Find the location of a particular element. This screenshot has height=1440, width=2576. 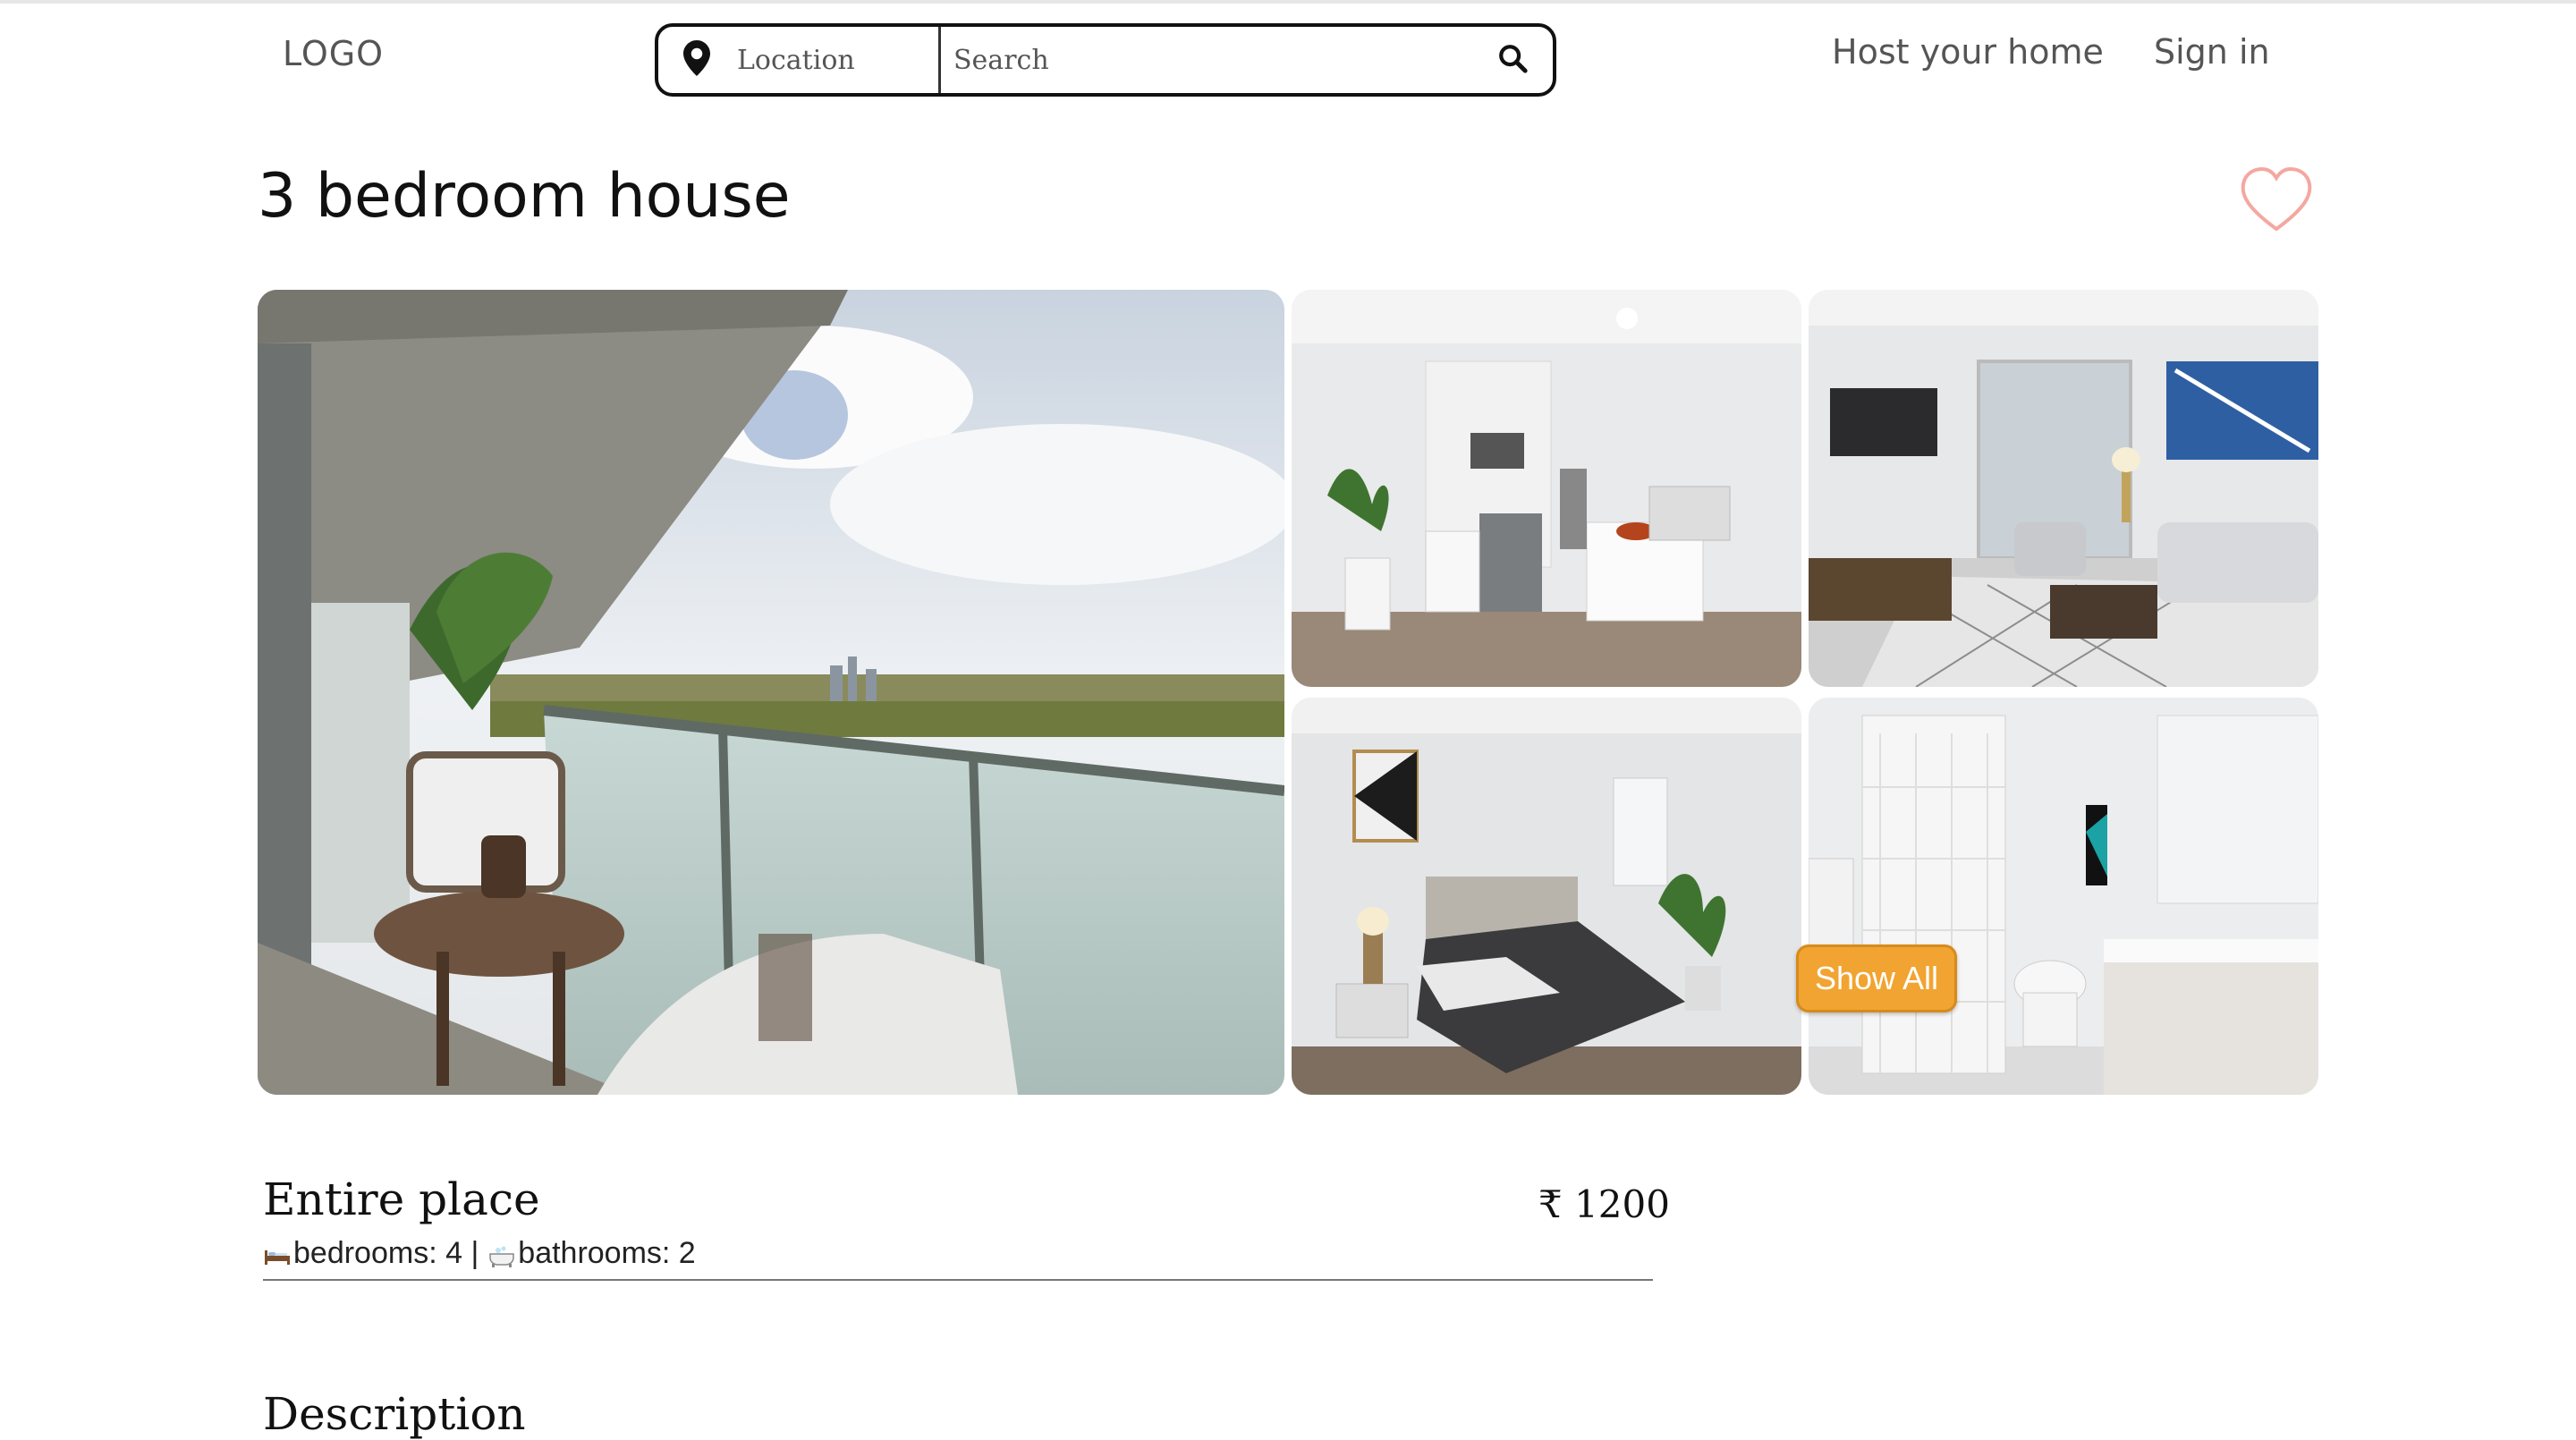

search-field is located at coordinates (1247, 60).